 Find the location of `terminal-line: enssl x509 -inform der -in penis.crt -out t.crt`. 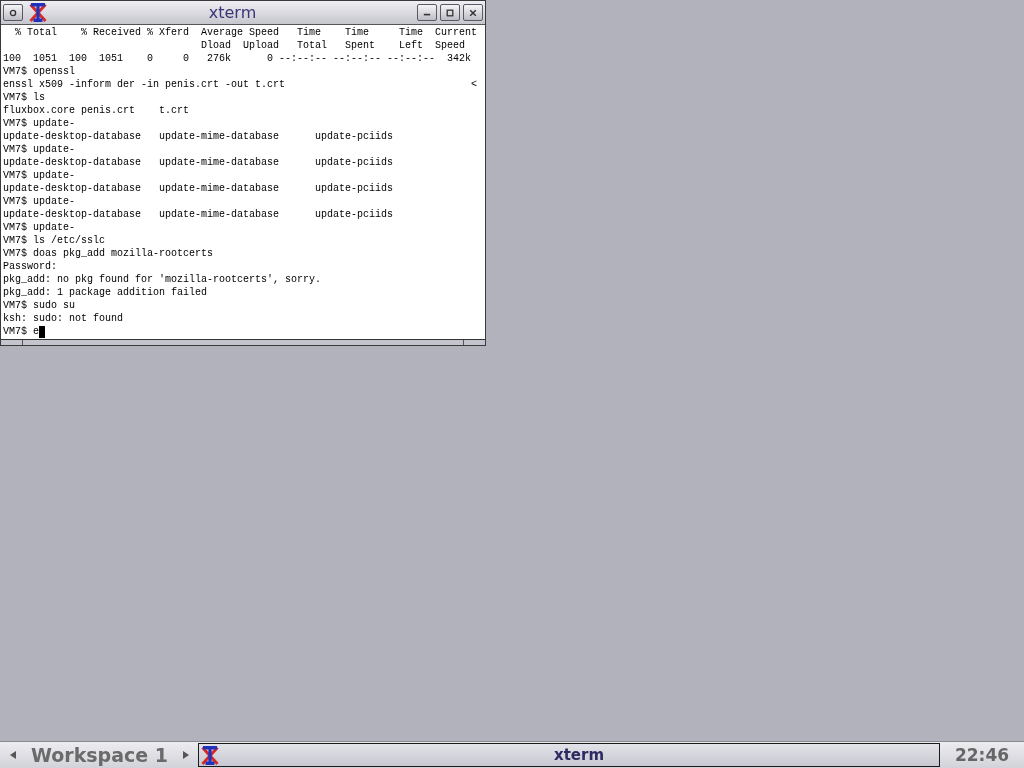

terminal-line: enssl x509 -inform der -in penis.crt -out t.crt is located at coordinates (144, 84).